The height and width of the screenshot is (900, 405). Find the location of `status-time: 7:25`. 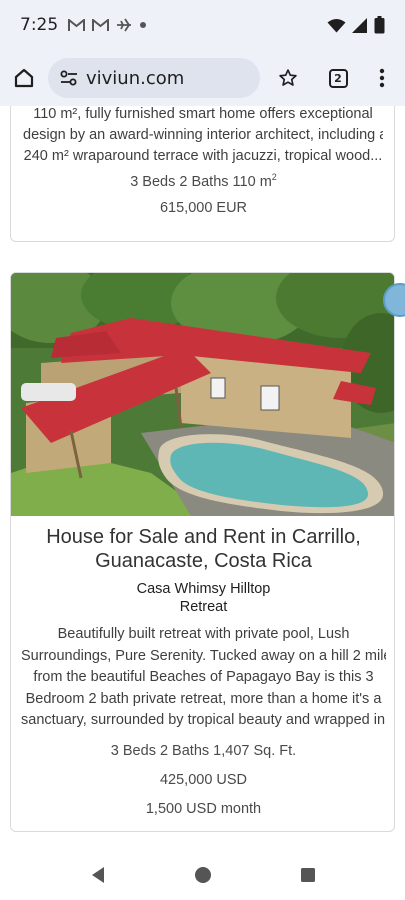

status-time: 7:25 is located at coordinates (39, 25).